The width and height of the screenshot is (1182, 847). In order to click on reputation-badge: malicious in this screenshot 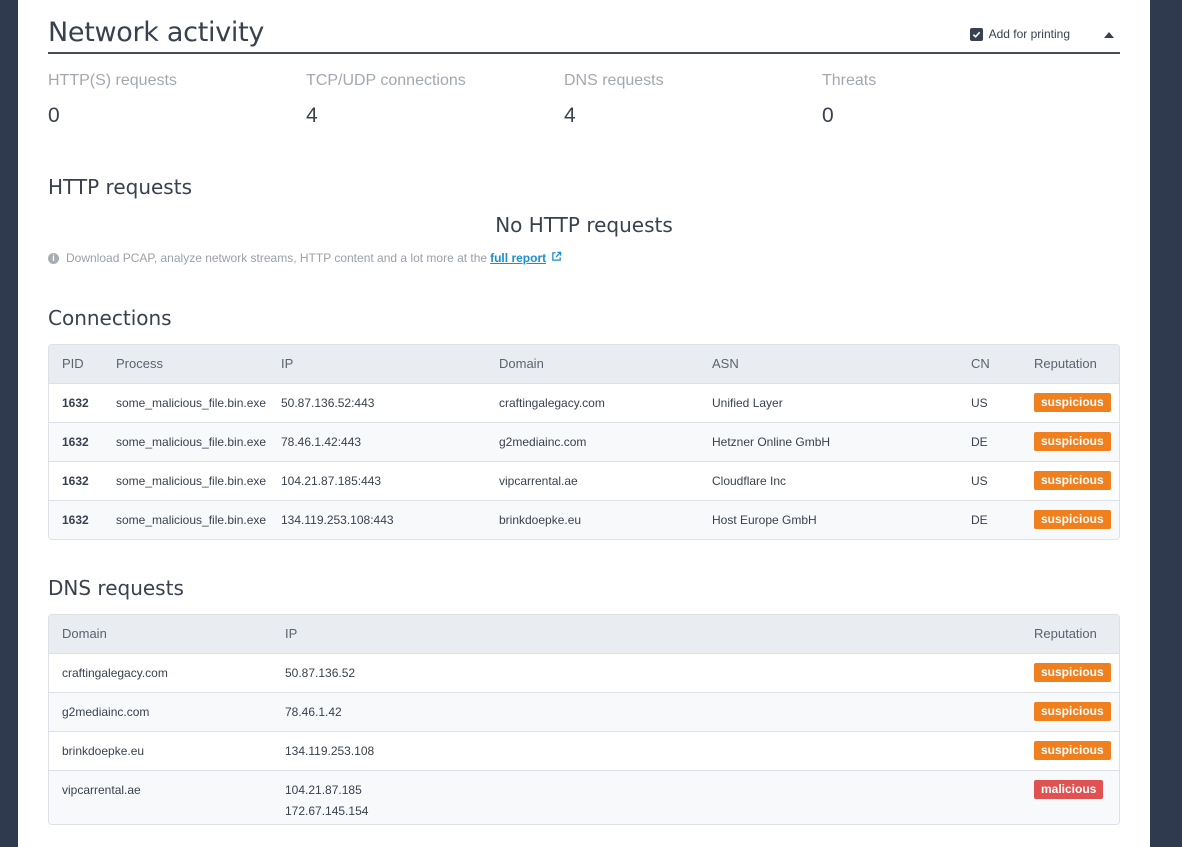, I will do `click(1069, 789)`.